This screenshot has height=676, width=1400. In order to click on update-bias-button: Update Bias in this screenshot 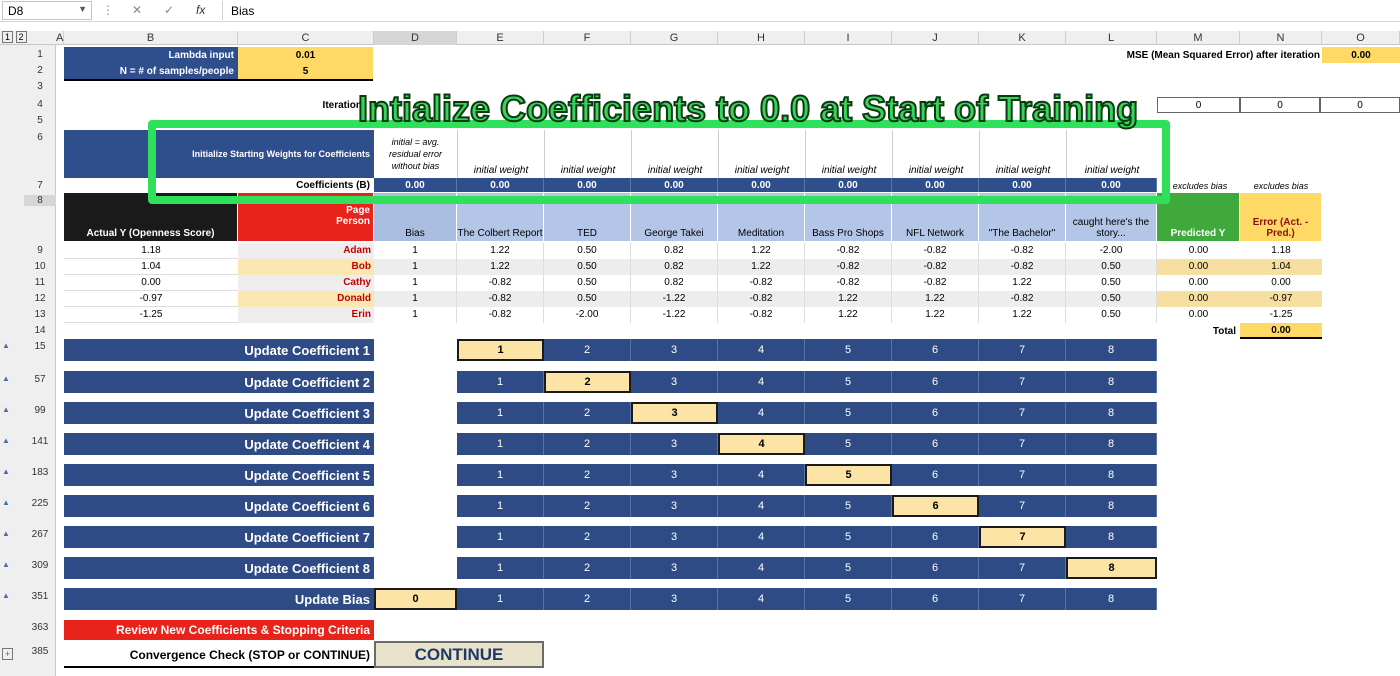, I will do `click(219, 599)`.